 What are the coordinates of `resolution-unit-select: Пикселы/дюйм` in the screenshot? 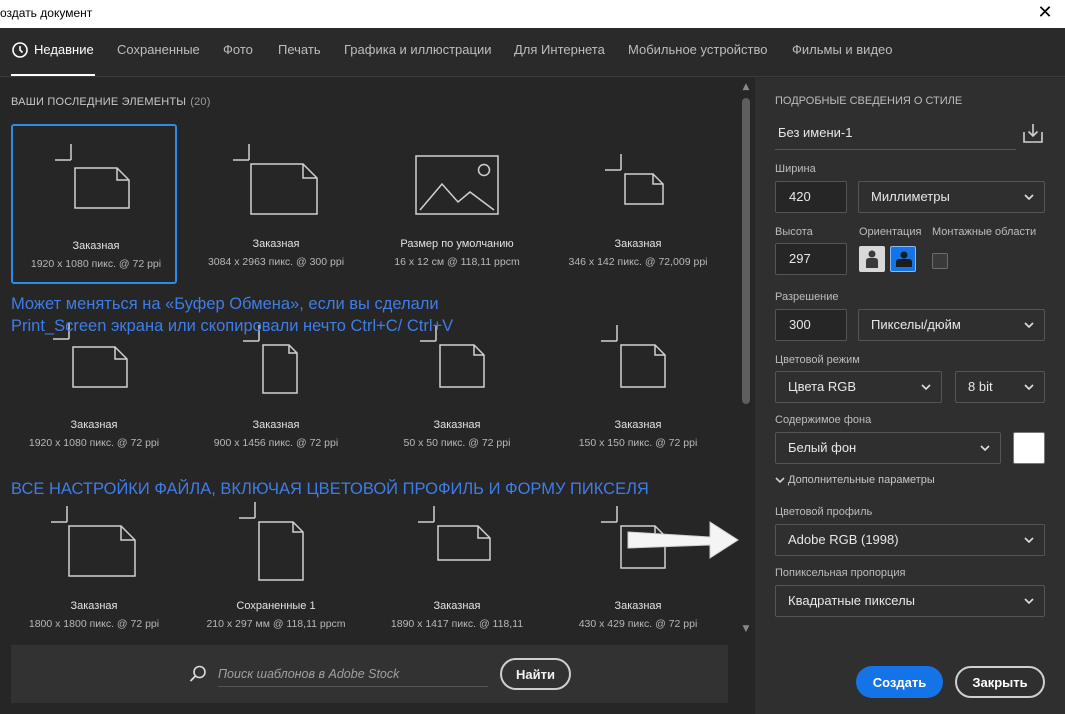 It's located at (951, 325).